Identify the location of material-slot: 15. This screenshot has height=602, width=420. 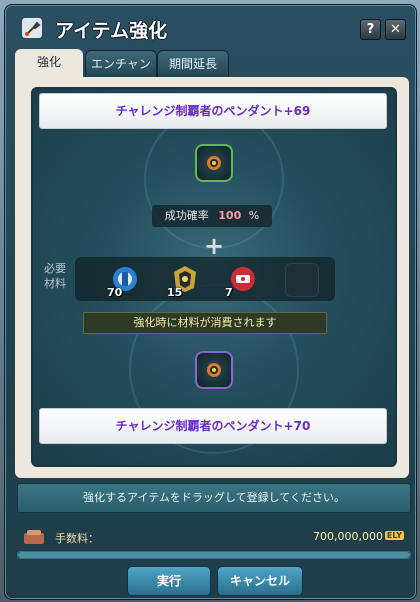
(184, 281).